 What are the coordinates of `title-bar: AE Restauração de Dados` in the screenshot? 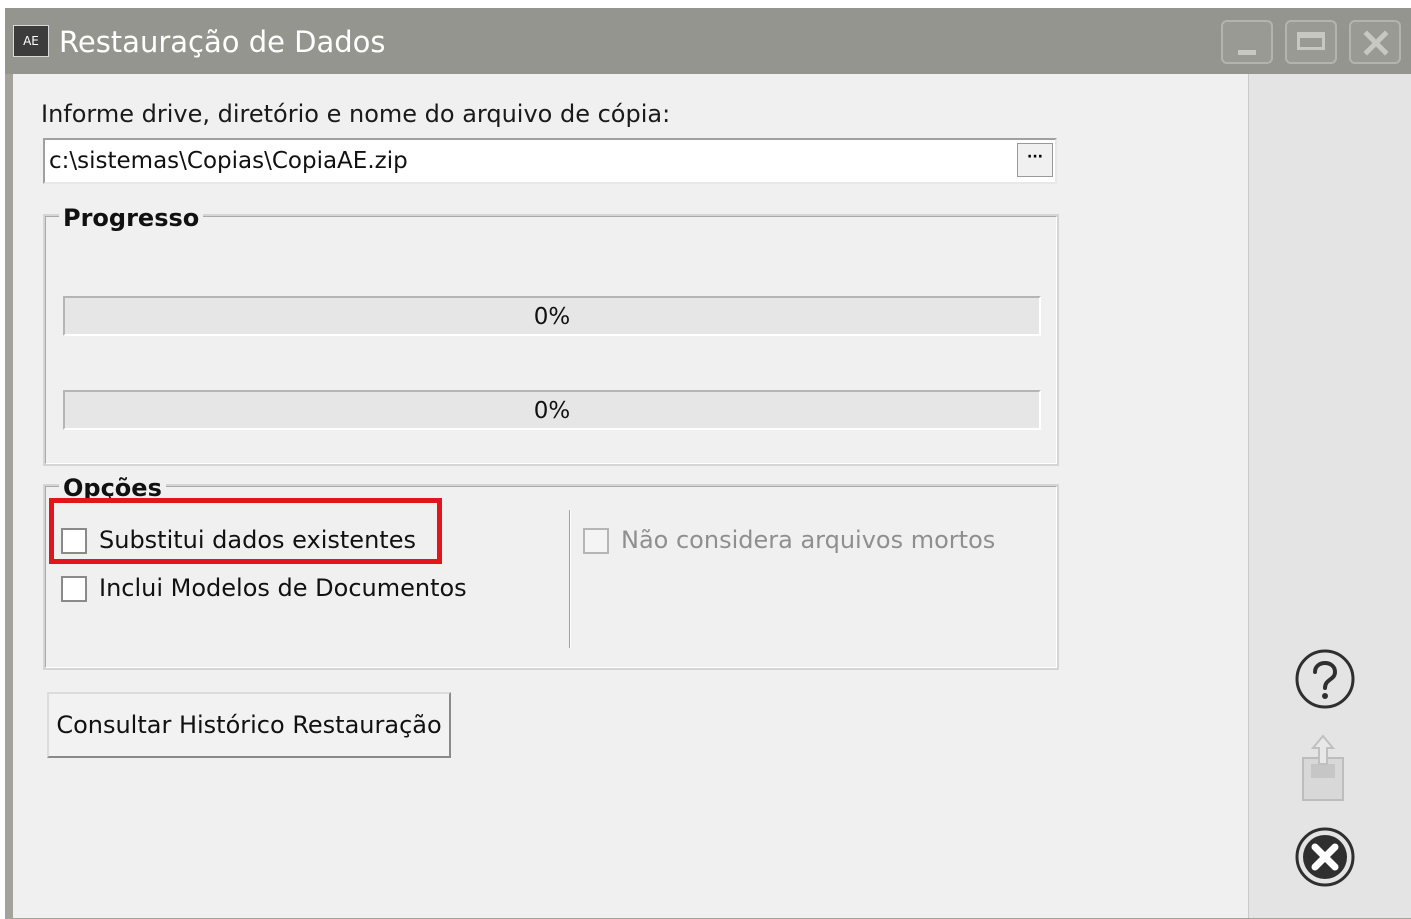 It's located at (708, 41).